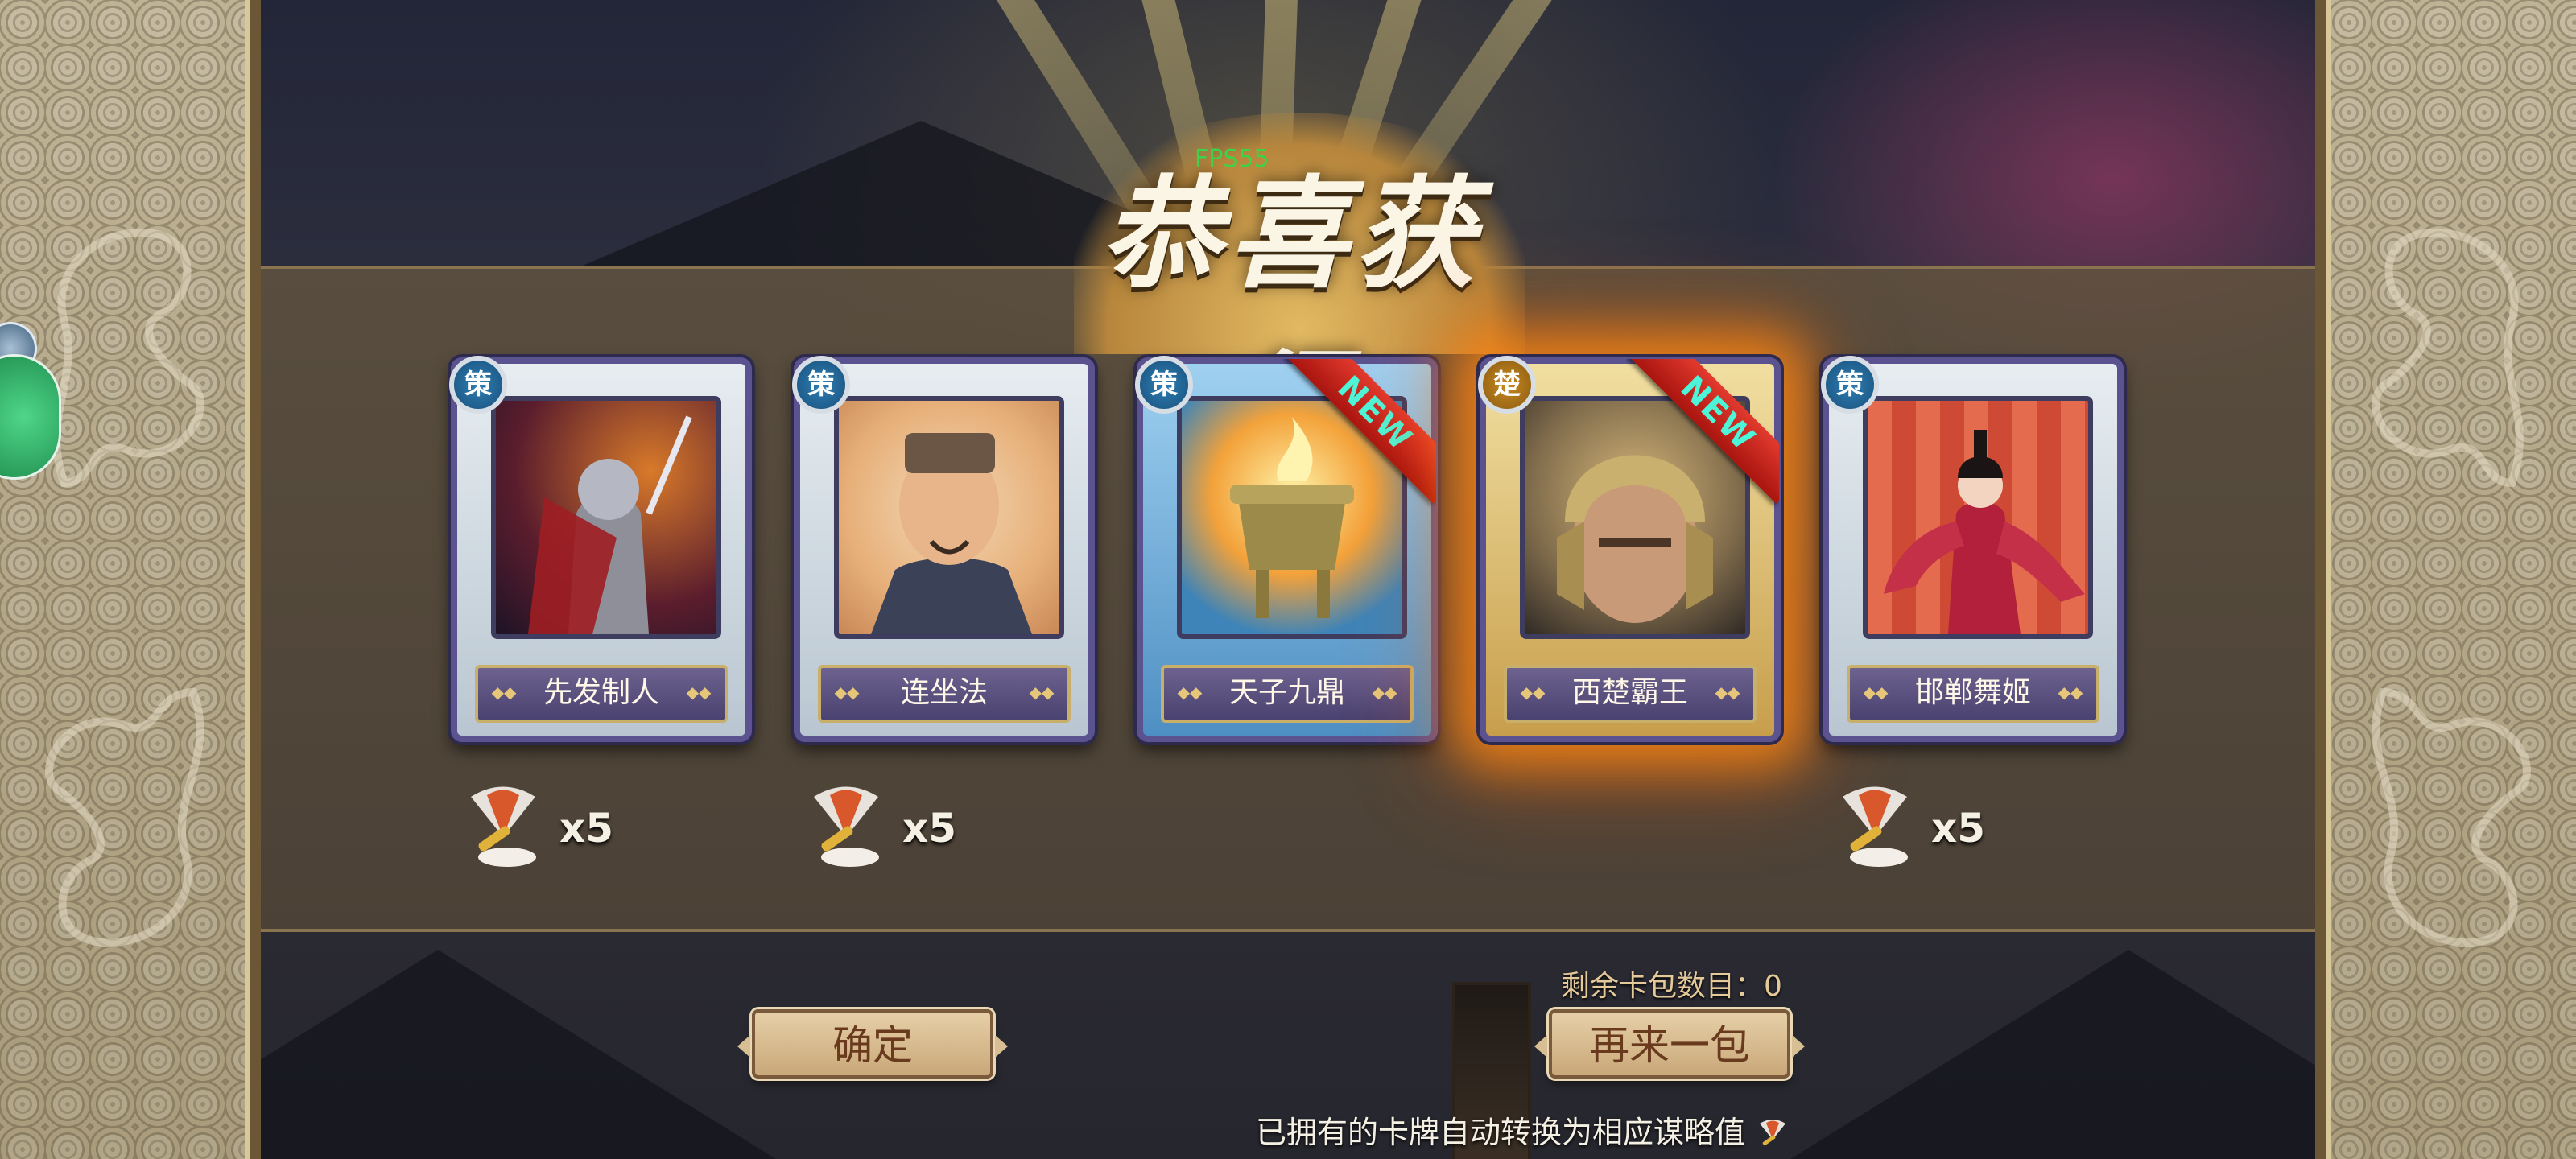 The height and width of the screenshot is (1159, 2576). I want to click on card-1: ◆◆ 先发制人 ◆◆ 策, so click(600, 549).